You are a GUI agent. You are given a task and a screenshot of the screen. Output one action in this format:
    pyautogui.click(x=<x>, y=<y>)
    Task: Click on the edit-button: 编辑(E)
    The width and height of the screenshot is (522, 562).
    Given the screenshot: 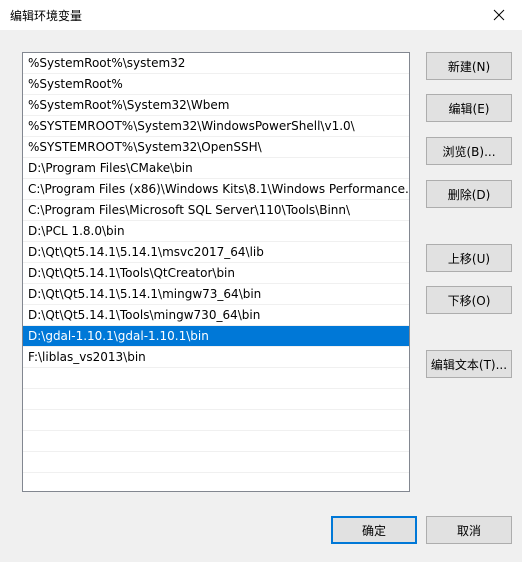 What is the action you would take?
    pyautogui.click(x=469, y=108)
    